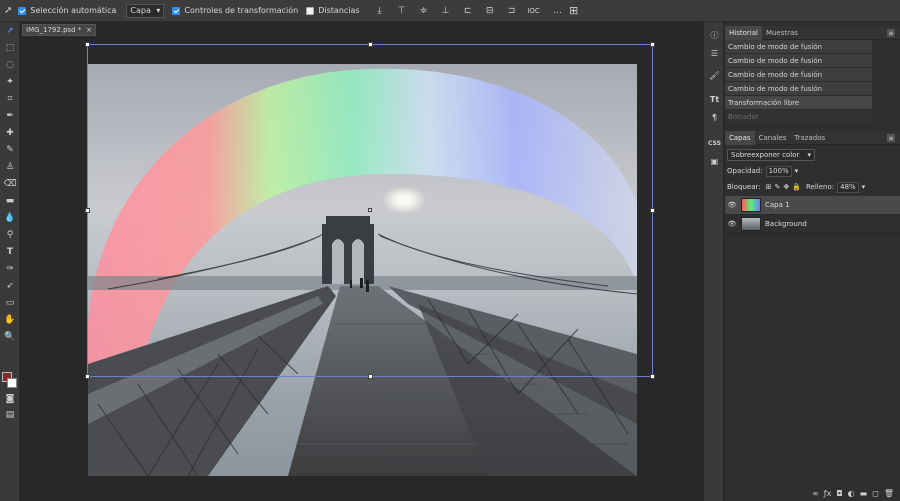 The height and width of the screenshot is (501, 900). What do you see at coordinates (10, 30) in the screenshot?
I see `move-tool-icon: ➚` at bounding box center [10, 30].